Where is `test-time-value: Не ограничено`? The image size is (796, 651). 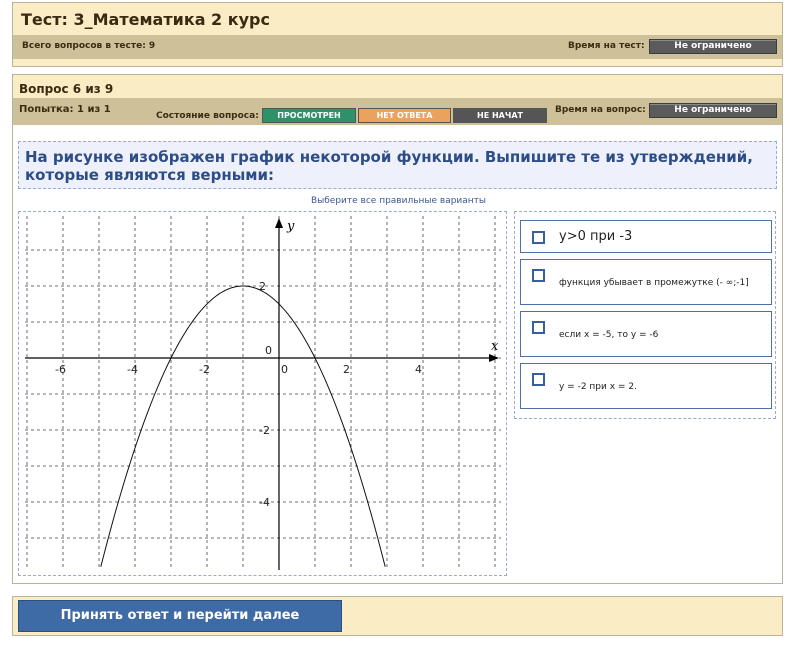
test-time-value: Не ограничено is located at coordinates (713, 46).